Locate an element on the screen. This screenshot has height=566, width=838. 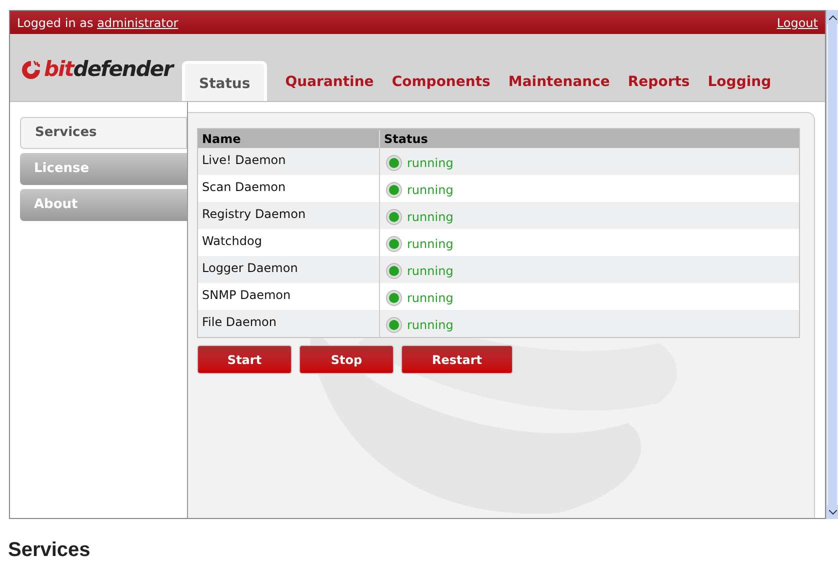
nav-tab: Status is located at coordinates (225, 81).